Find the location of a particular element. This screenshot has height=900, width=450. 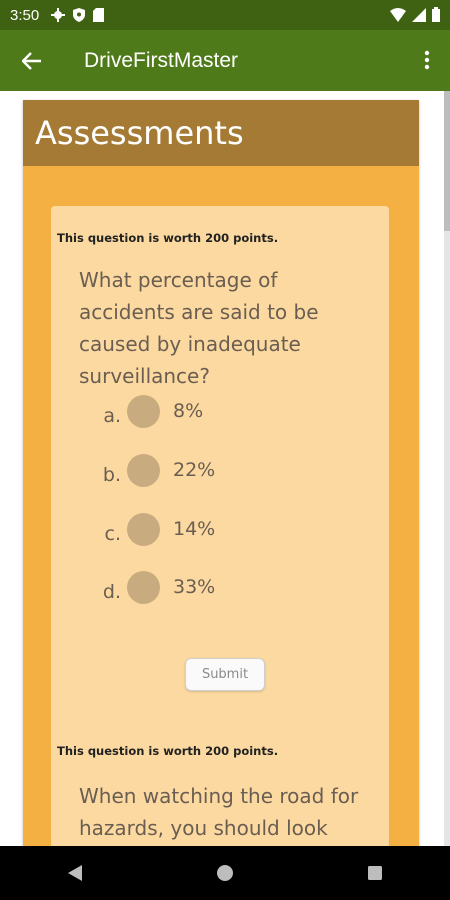

option-letter: d. is located at coordinates (111, 592).